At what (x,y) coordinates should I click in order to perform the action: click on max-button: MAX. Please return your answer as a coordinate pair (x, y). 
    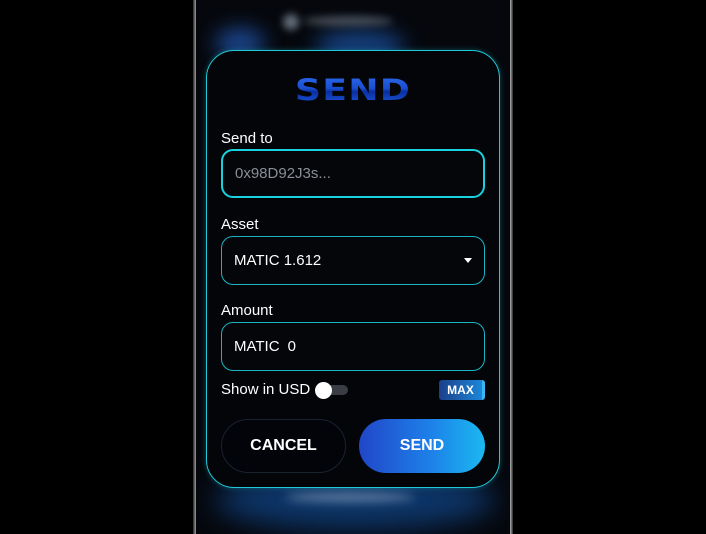
    Looking at the image, I should click on (462, 390).